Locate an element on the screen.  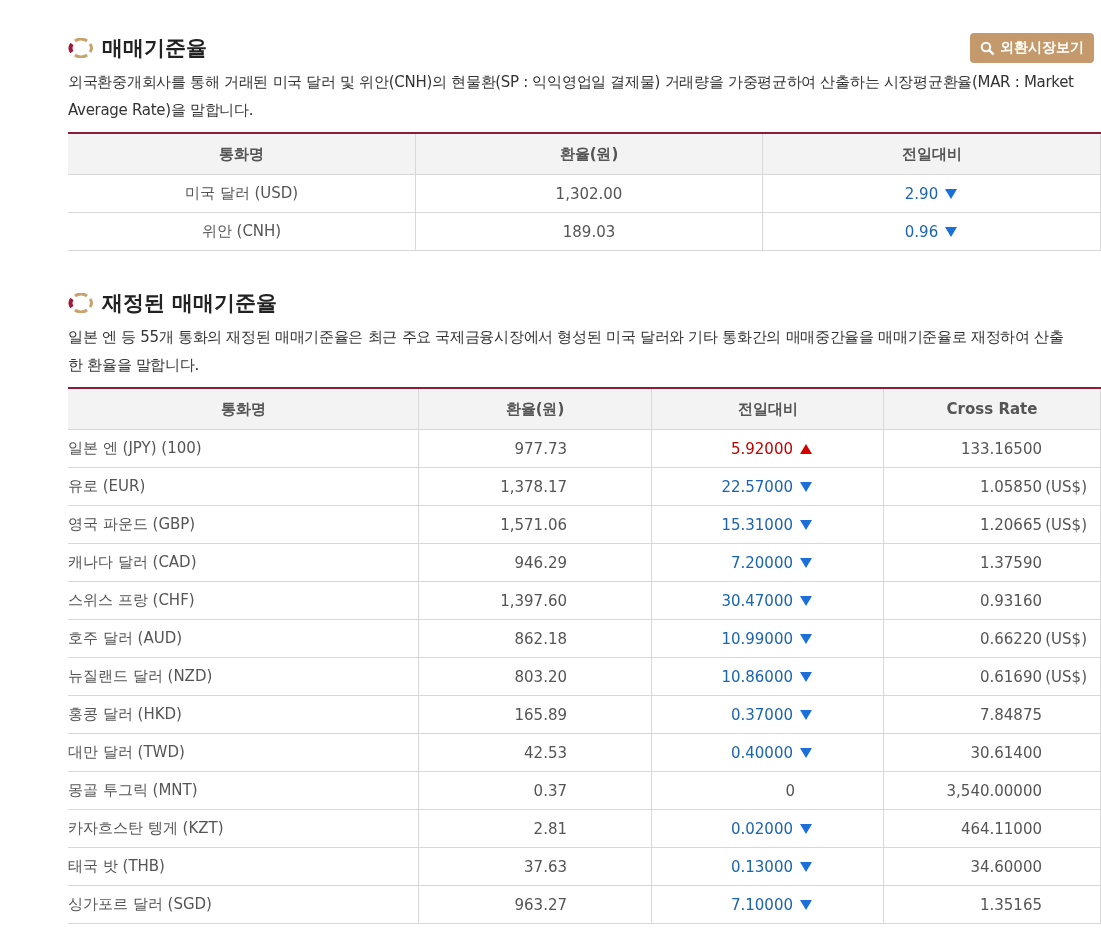
table-cell: 뉴질랜드 달러 (NZD) is located at coordinates (243, 676).